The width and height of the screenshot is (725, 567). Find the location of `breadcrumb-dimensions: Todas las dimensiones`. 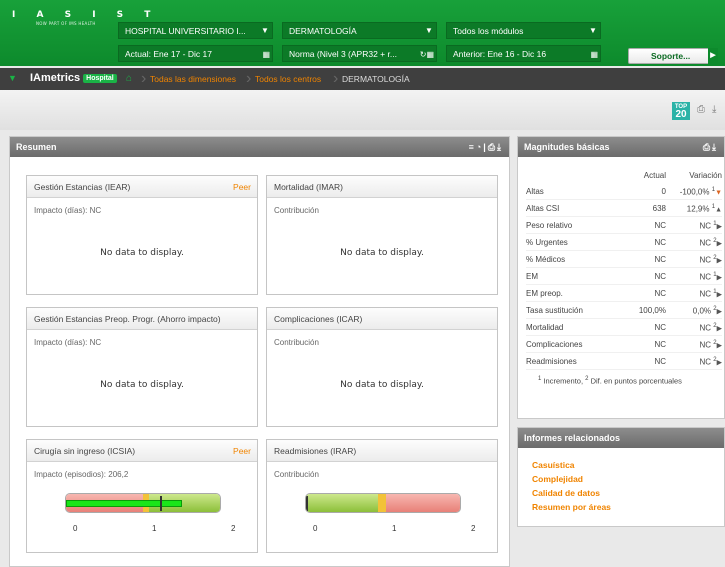

breadcrumb-dimensions: Todas las dimensiones is located at coordinates (193, 79).